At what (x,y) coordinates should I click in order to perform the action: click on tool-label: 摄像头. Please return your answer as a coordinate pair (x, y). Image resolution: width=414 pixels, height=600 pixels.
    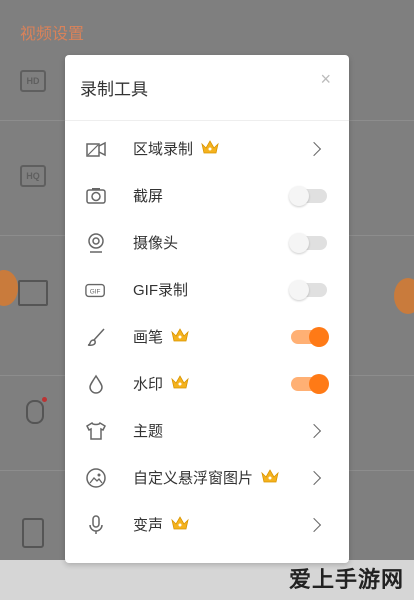
    Looking at the image, I should click on (156, 243).